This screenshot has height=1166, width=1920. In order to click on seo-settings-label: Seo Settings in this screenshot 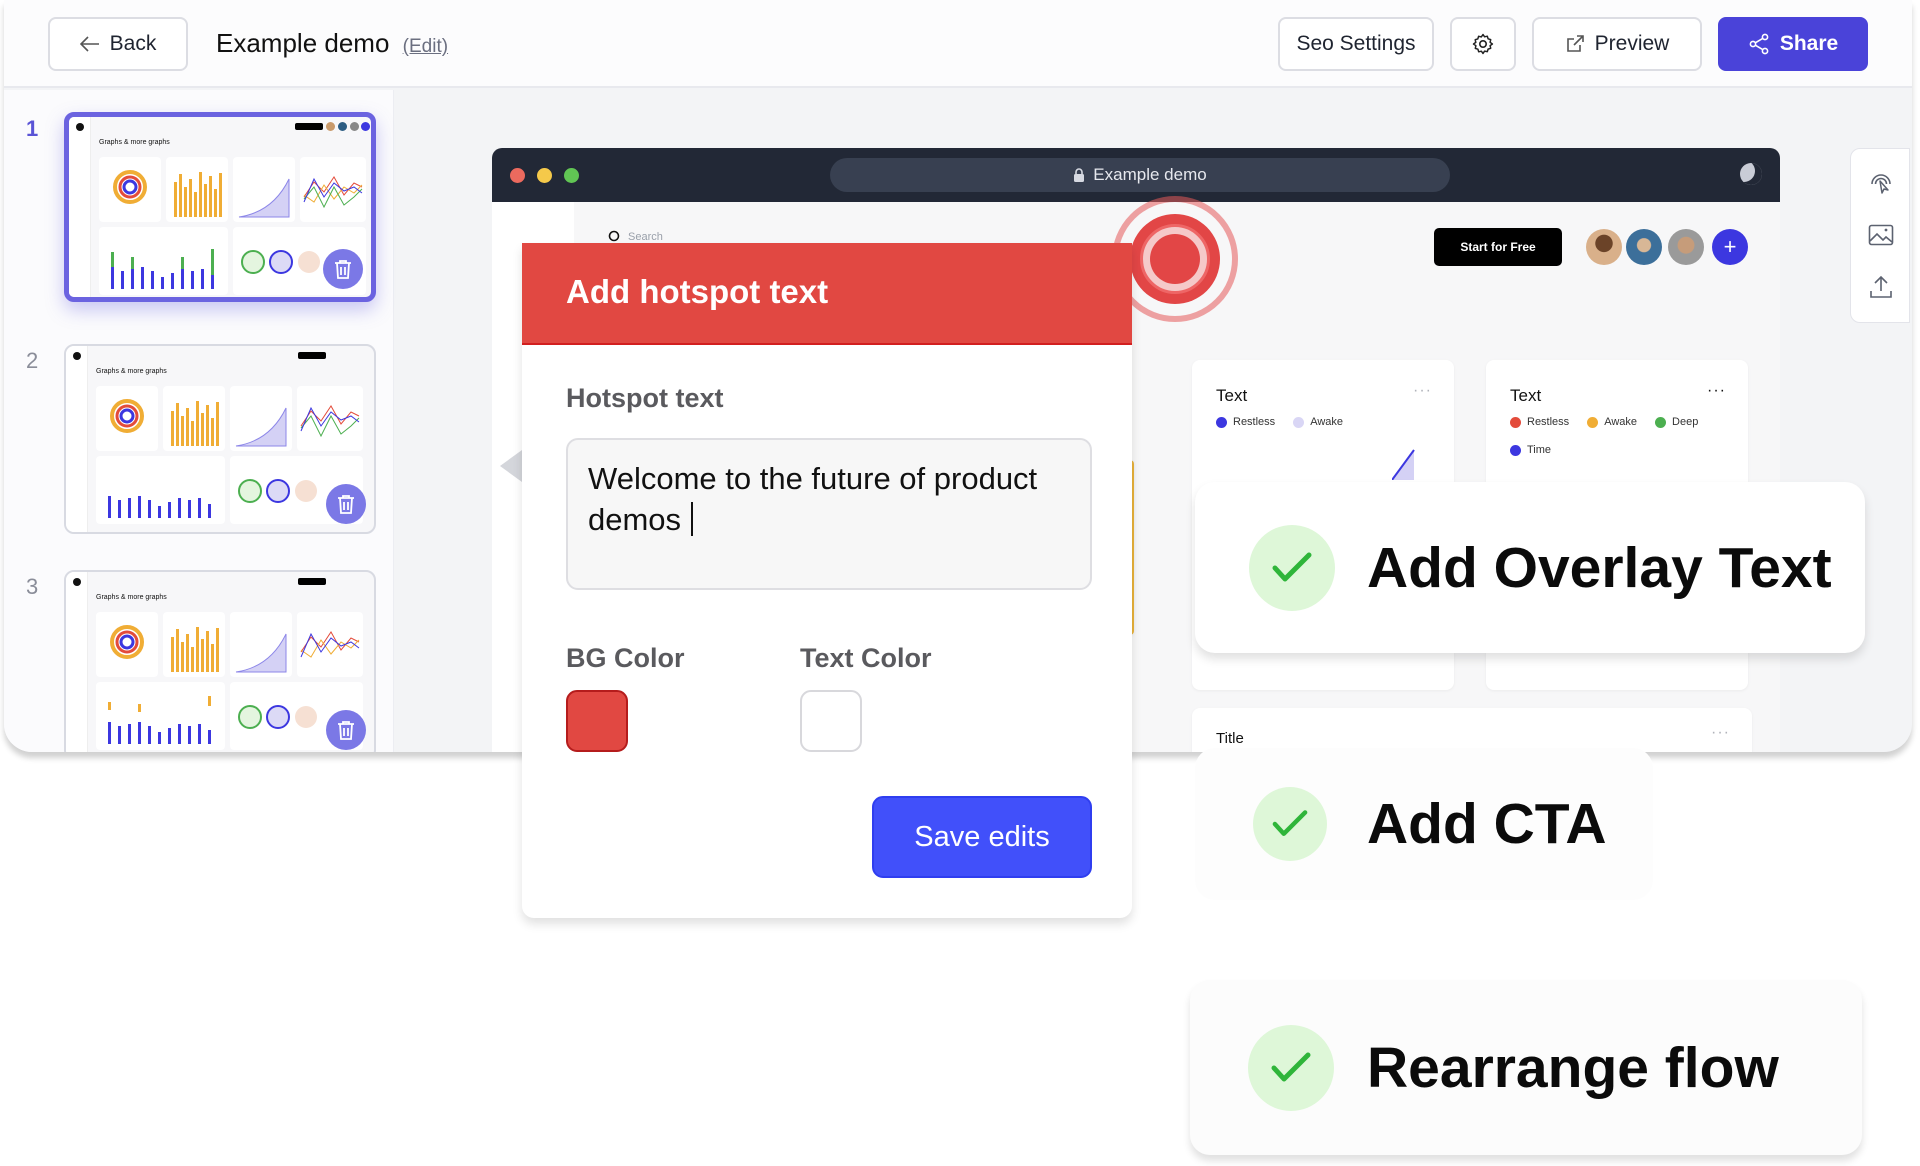, I will do `click(1356, 43)`.